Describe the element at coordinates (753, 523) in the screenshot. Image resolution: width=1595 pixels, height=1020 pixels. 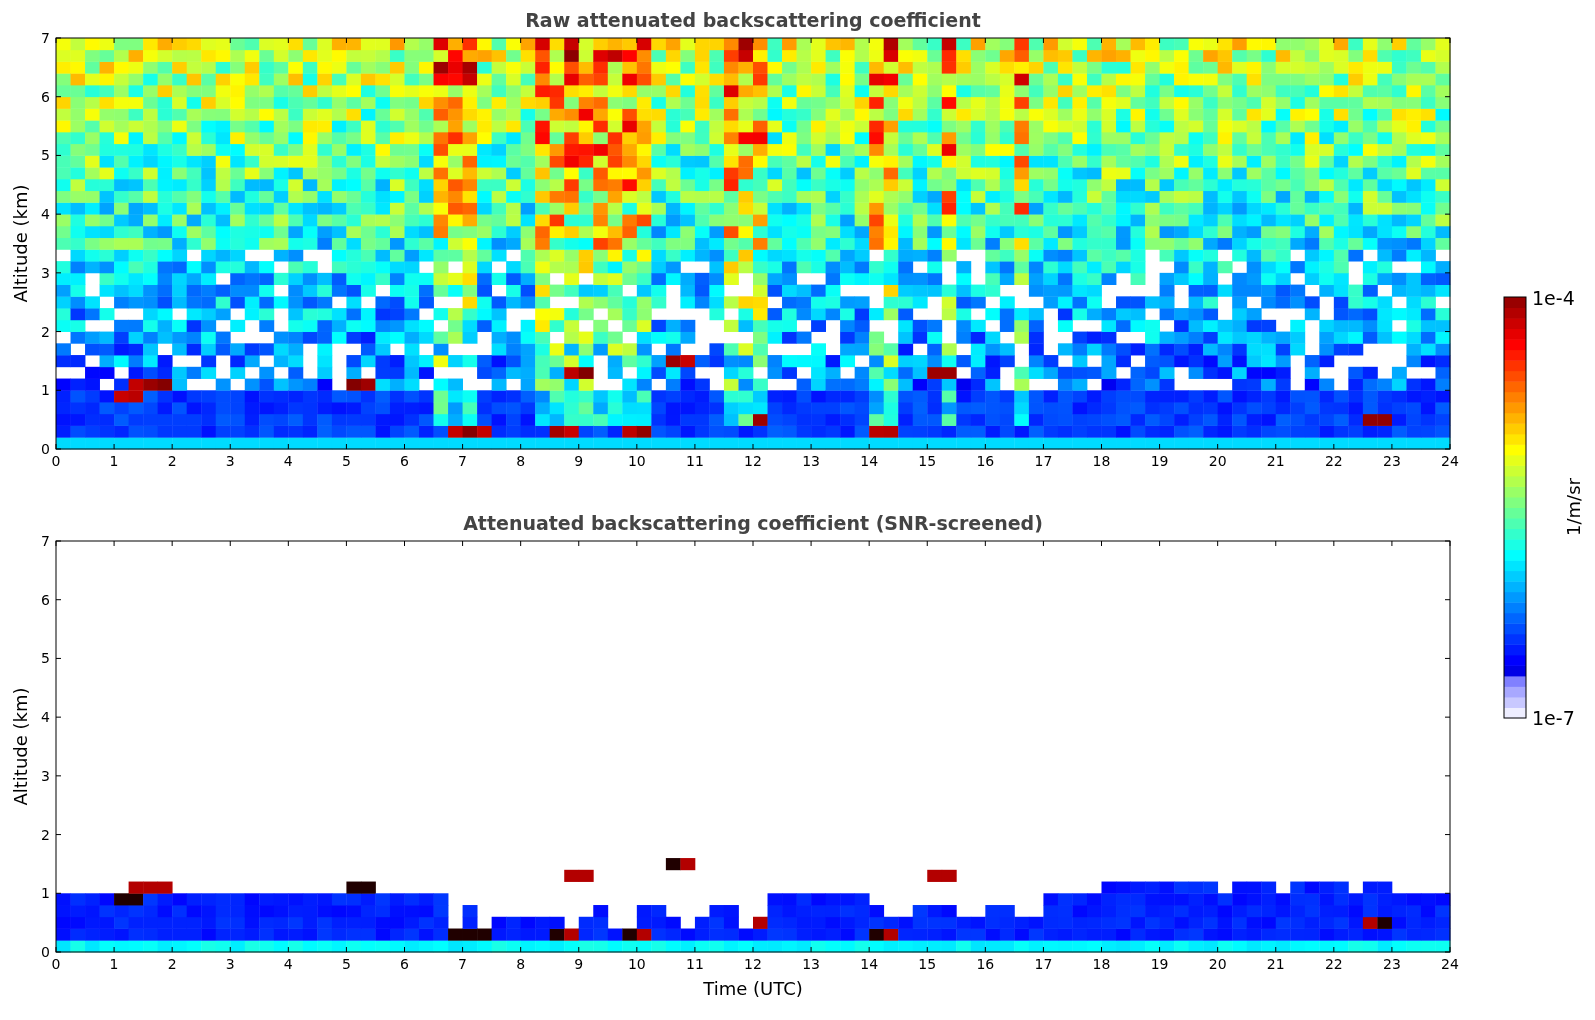
I see `chart-title: Attenuated backscattering coefficient (SNR-screened)` at that location.